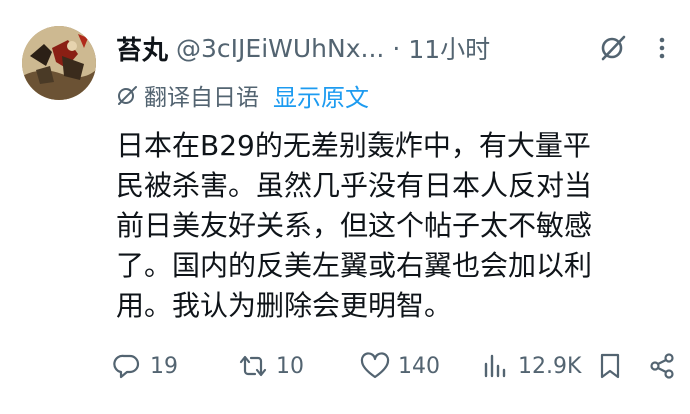  Describe the element at coordinates (354, 265) in the screenshot. I see `tweet-text-line: 了。国内的反美左翼或右翼也会加以利` at that location.